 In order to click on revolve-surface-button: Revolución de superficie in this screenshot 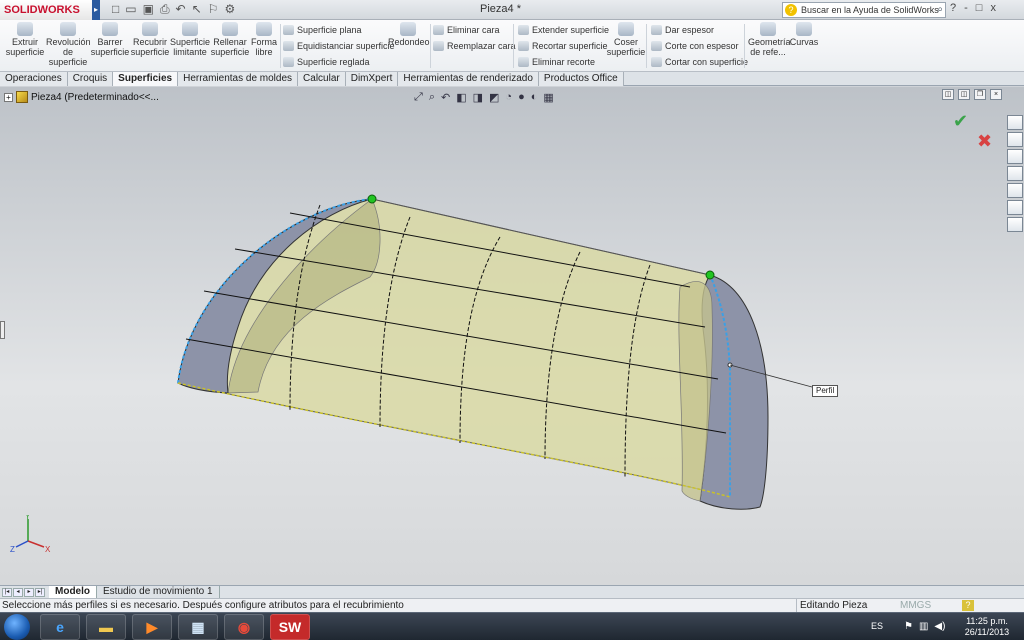, I will do `click(68, 44)`.